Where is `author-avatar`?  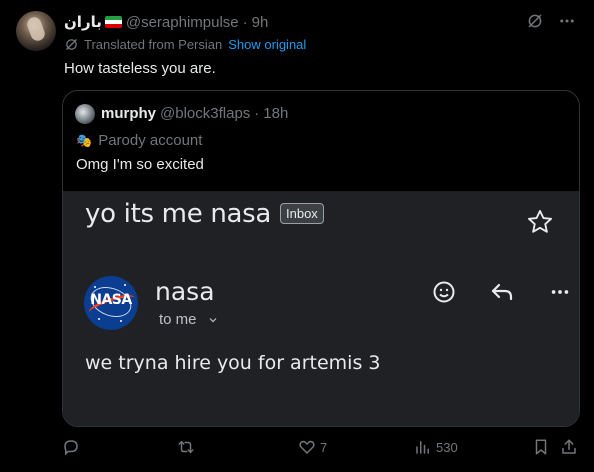
author-avatar is located at coordinates (36, 31).